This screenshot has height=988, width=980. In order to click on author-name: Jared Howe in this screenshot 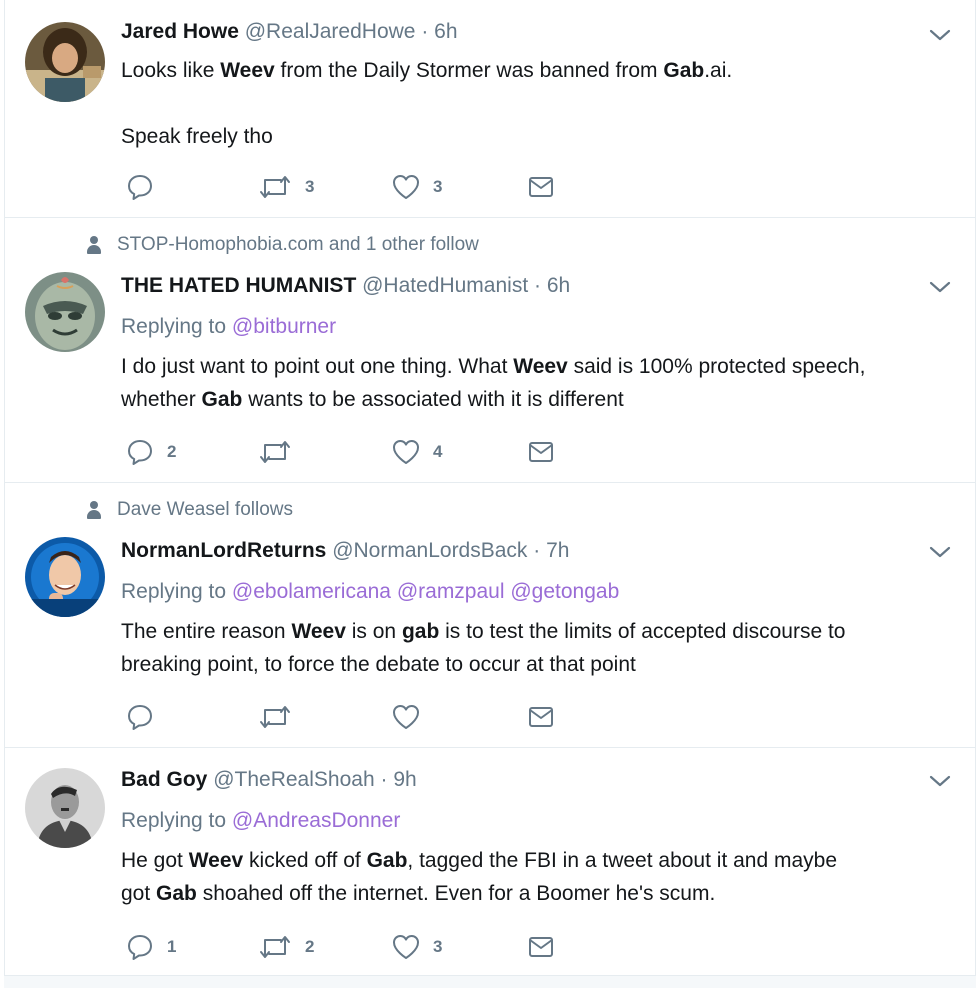, I will do `click(180, 31)`.